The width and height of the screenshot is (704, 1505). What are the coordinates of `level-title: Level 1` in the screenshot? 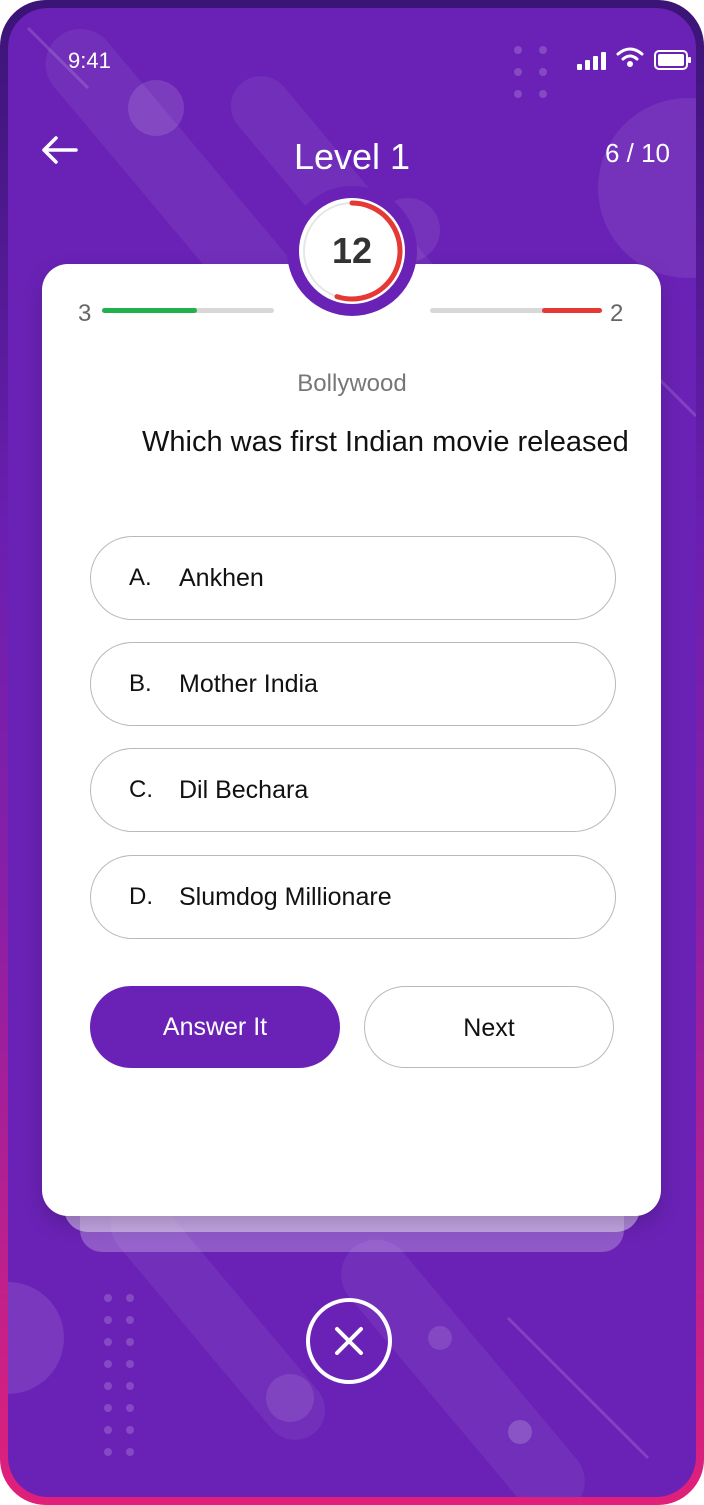 It's located at (352, 156).